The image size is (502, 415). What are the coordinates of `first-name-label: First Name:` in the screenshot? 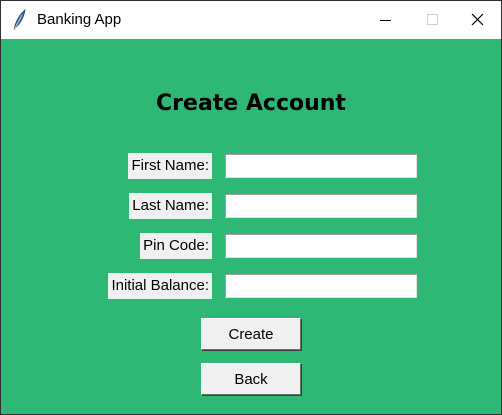 It's located at (170, 166).